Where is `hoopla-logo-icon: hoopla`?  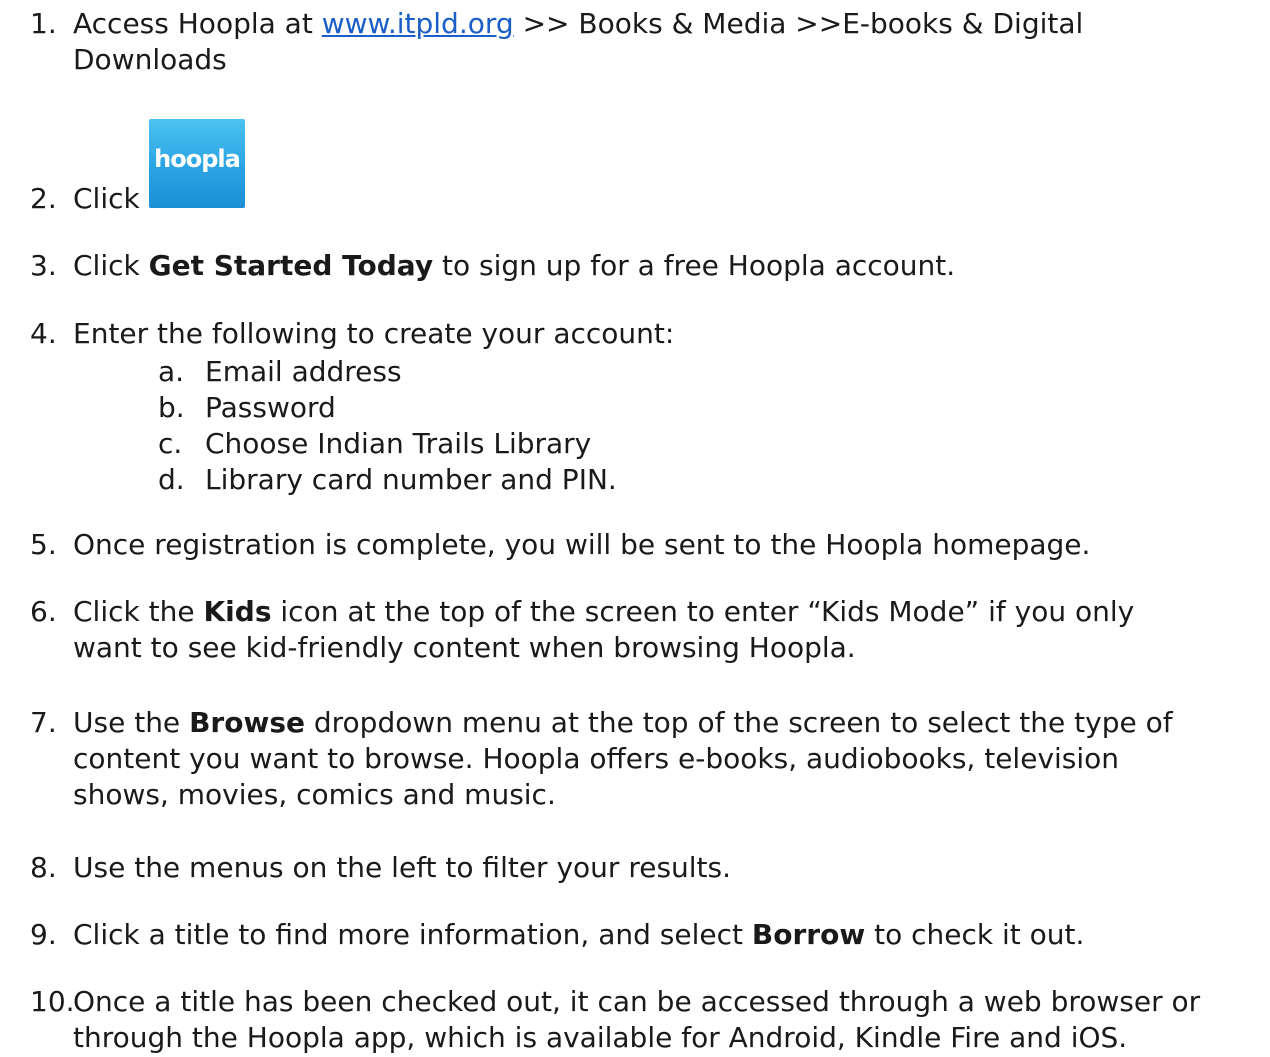 hoopla-logo-icon: hoopla is located at coordinates (197, 163).